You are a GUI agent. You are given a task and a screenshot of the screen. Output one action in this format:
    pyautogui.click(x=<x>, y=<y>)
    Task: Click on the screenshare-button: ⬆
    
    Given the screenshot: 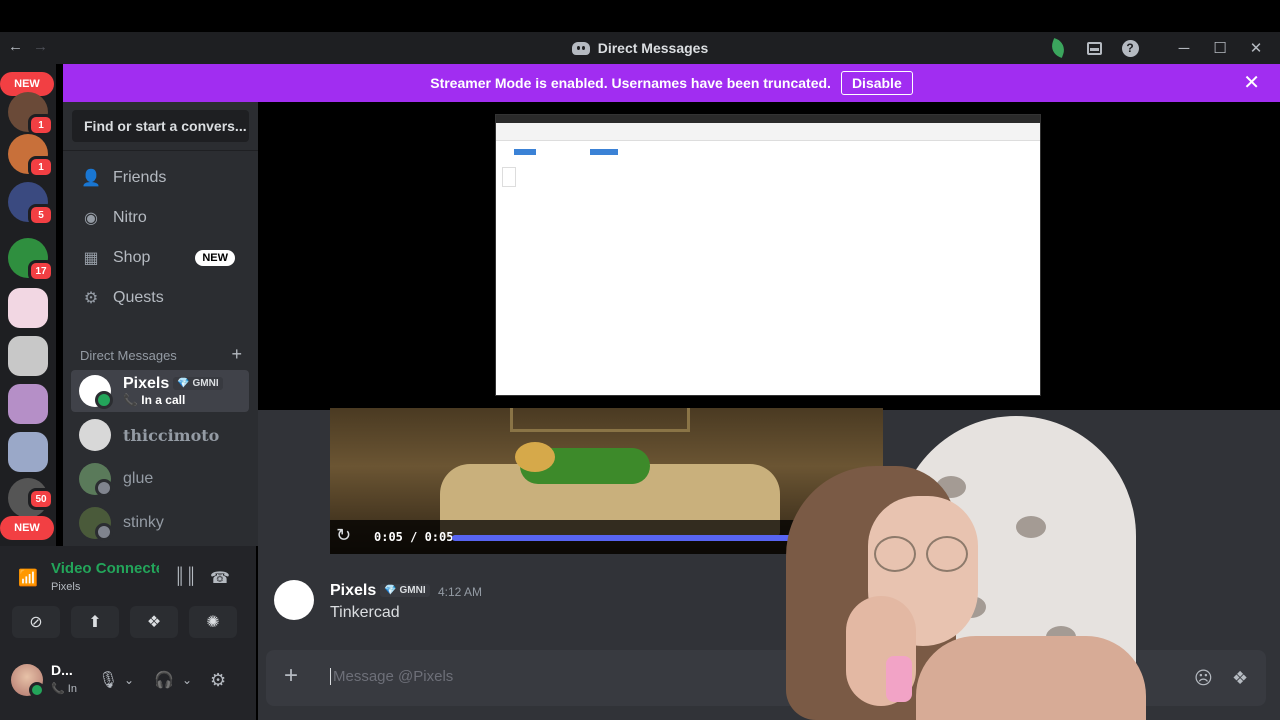 What is the action you would take?
    pyautogui.click(x=95, y=622)
    